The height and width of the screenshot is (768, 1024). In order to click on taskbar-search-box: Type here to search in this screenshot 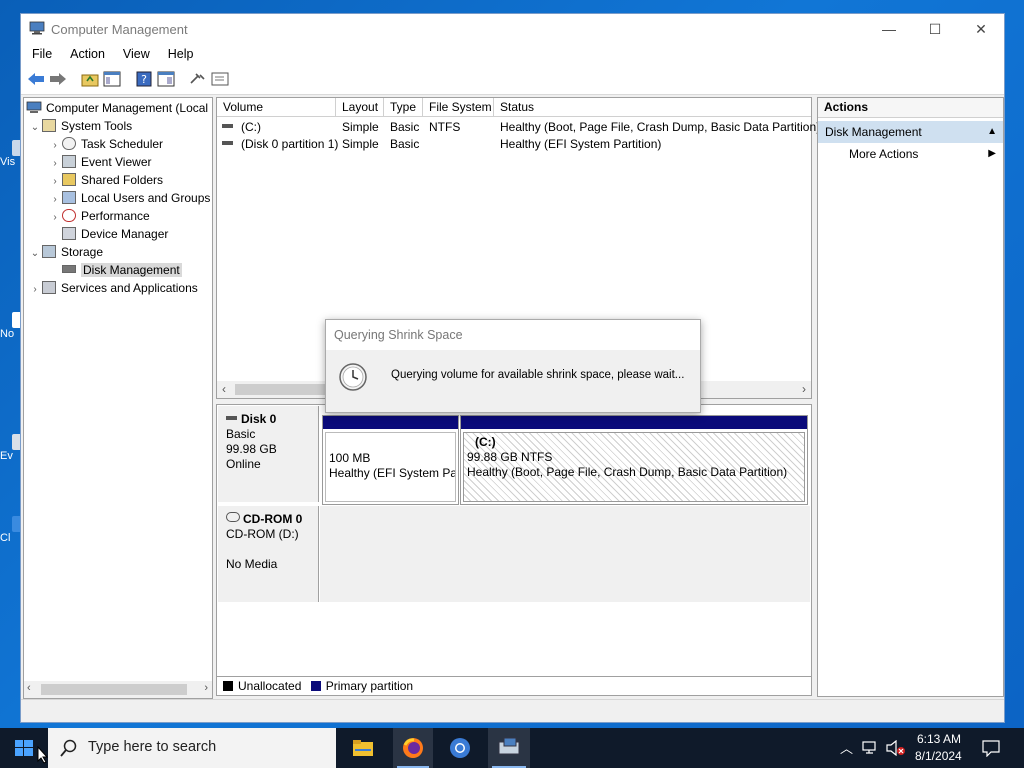, I will do `click(192, 748)`.